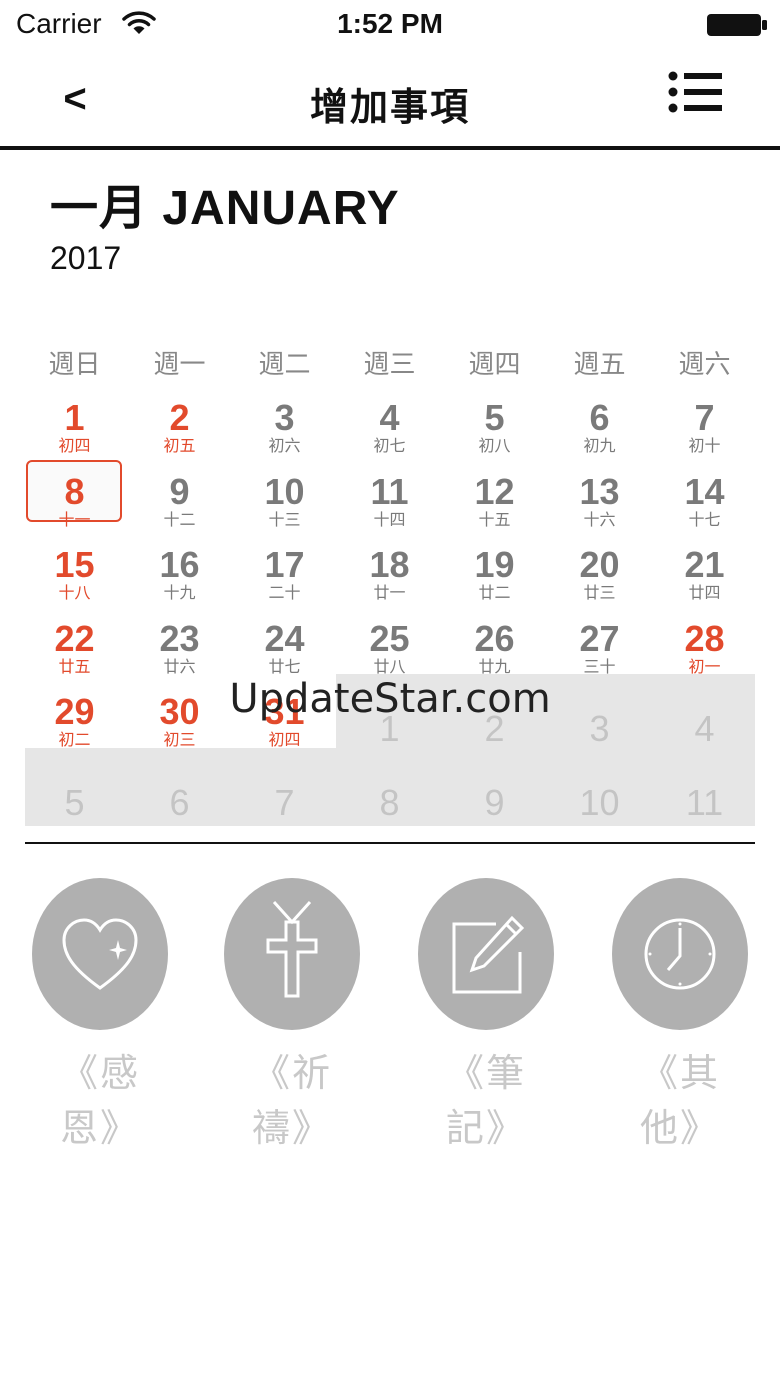 The width and height of the screenshot is (780, 1387). I want to click on calendar-day: 6 初九, so click(599, 435).